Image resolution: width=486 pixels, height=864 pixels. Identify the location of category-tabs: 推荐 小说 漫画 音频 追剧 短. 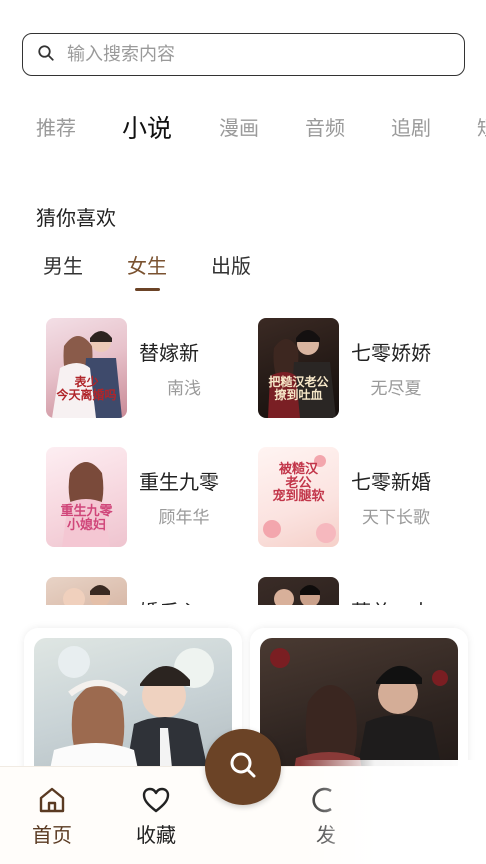
(243, 131).